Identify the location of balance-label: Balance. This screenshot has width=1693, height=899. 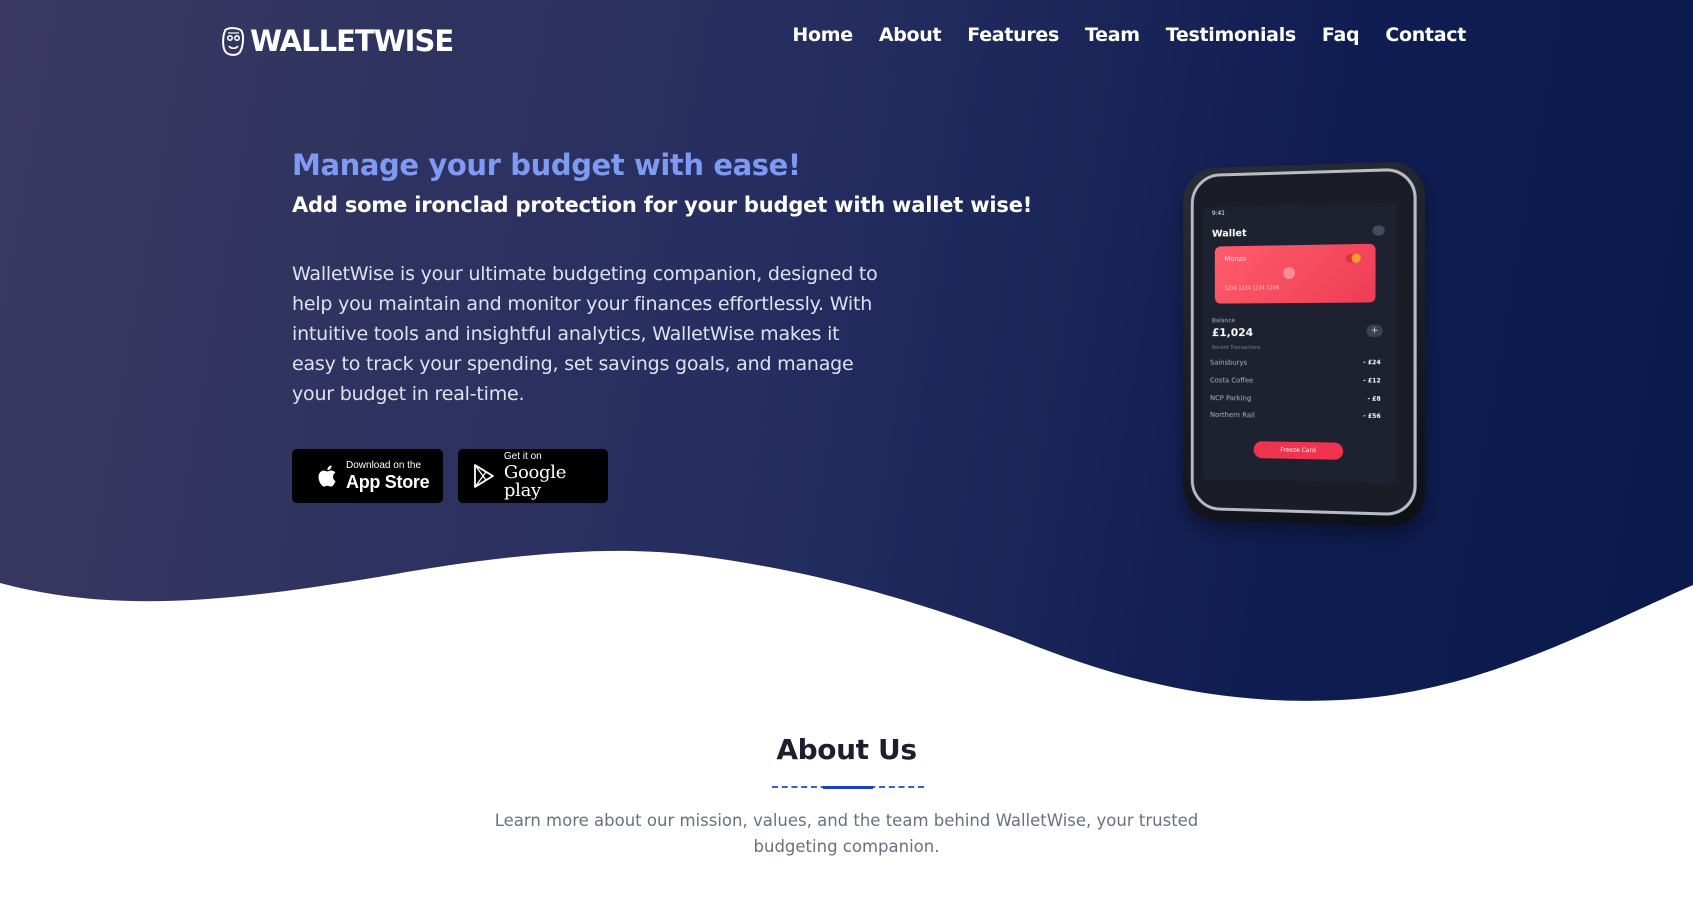
(1223, 321).